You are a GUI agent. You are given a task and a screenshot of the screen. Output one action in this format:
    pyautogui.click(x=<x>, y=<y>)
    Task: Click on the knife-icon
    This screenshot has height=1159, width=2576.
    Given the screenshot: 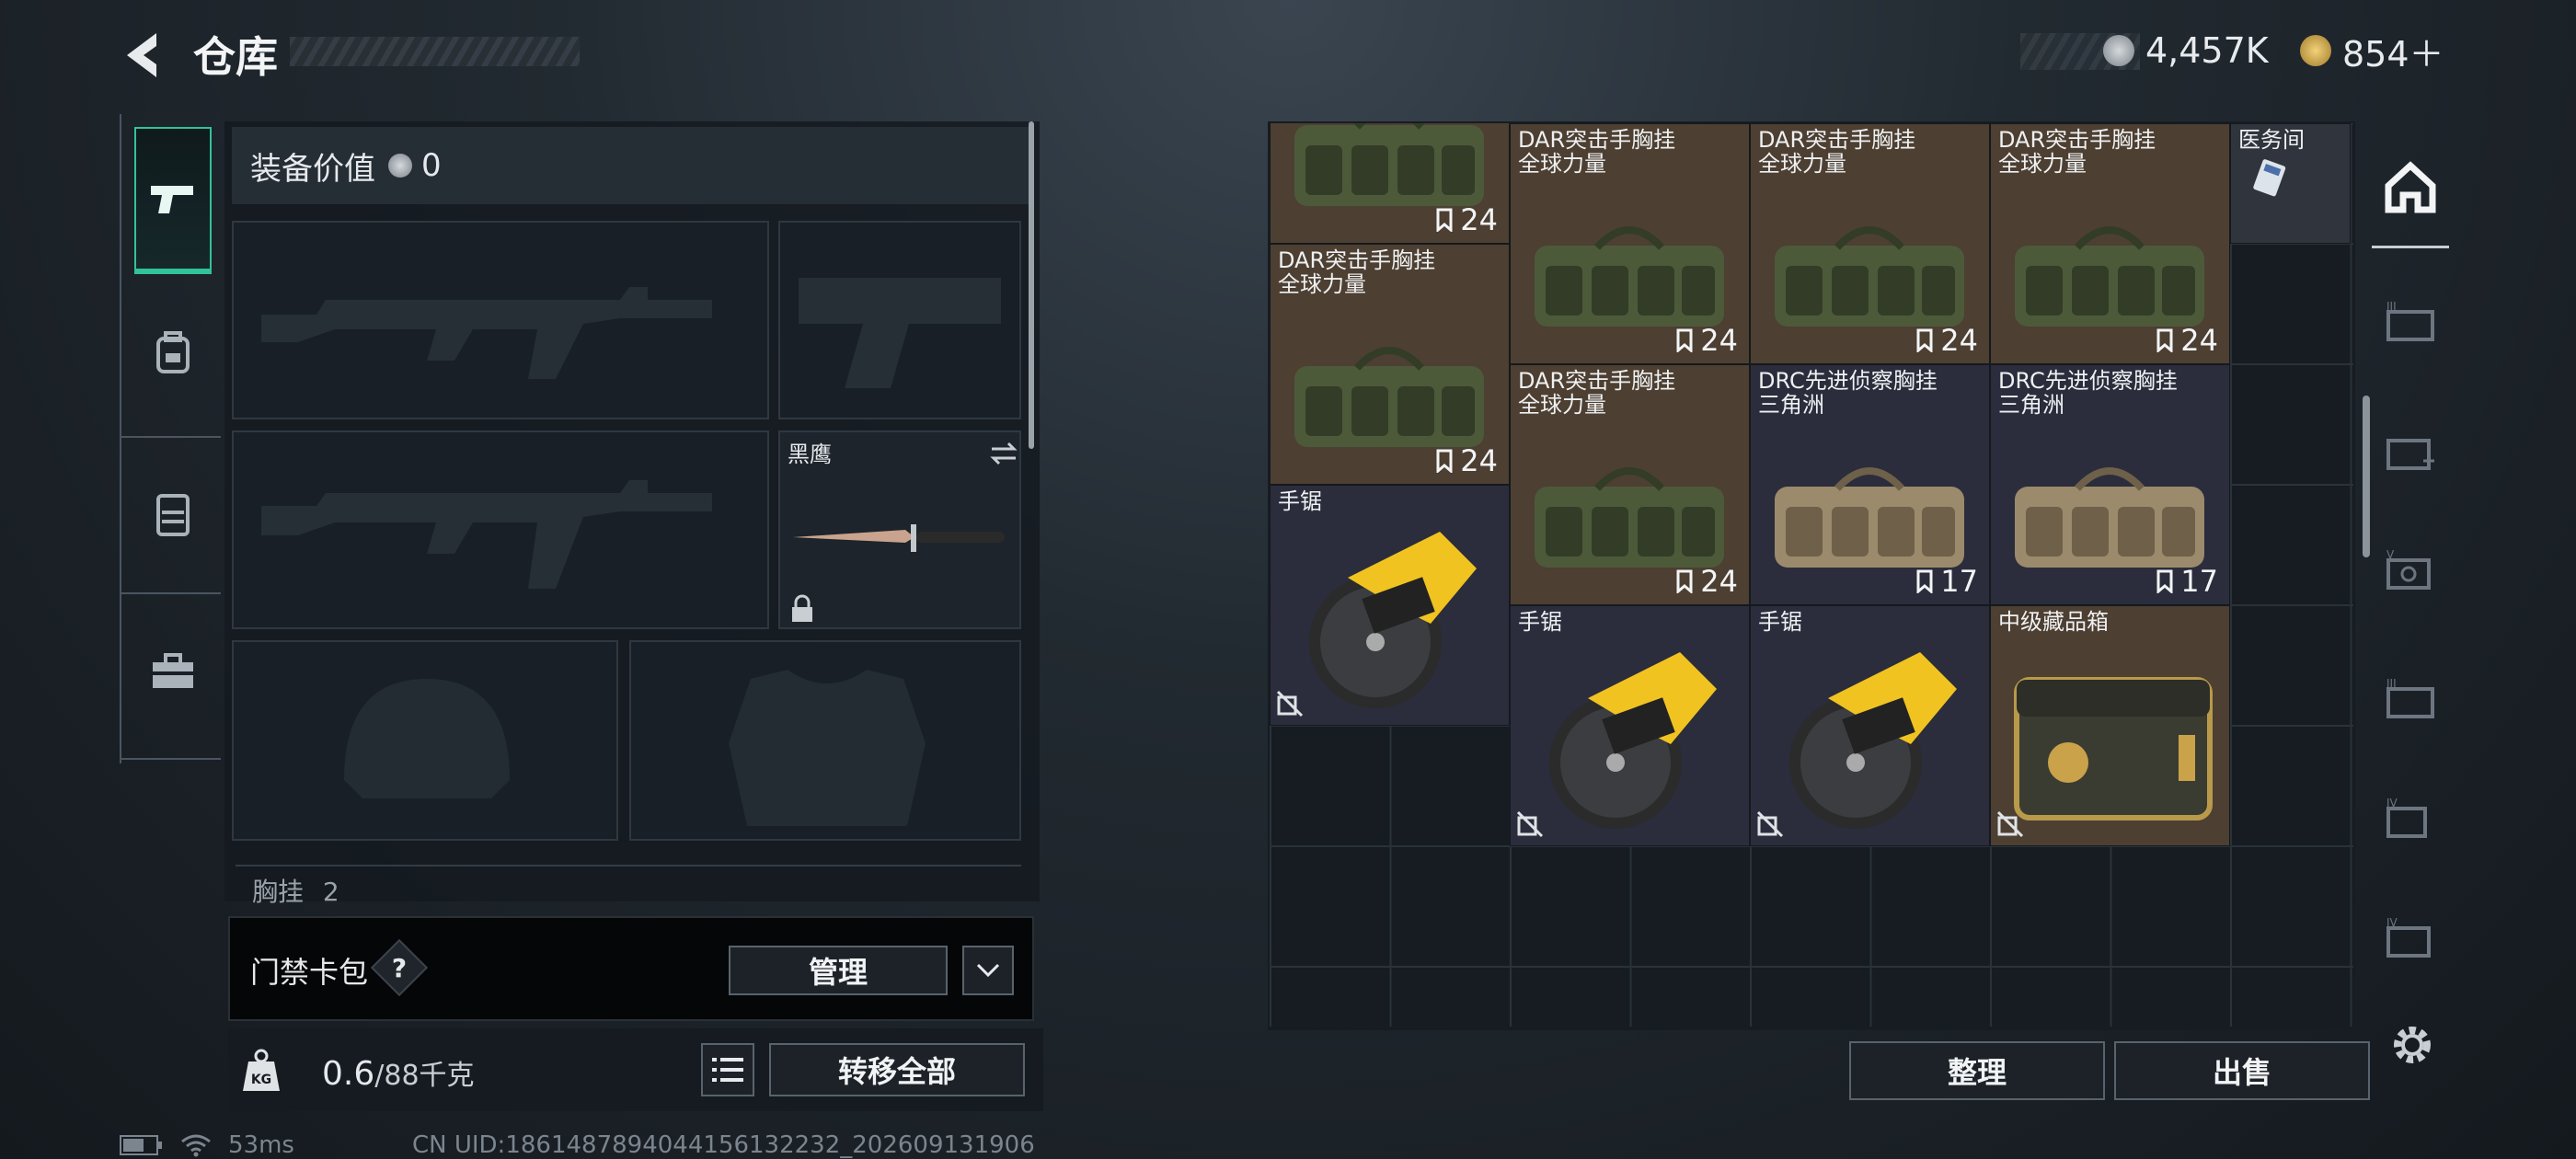 What is the action you would take?
    pyautogui.click(x=899, y=538)
    